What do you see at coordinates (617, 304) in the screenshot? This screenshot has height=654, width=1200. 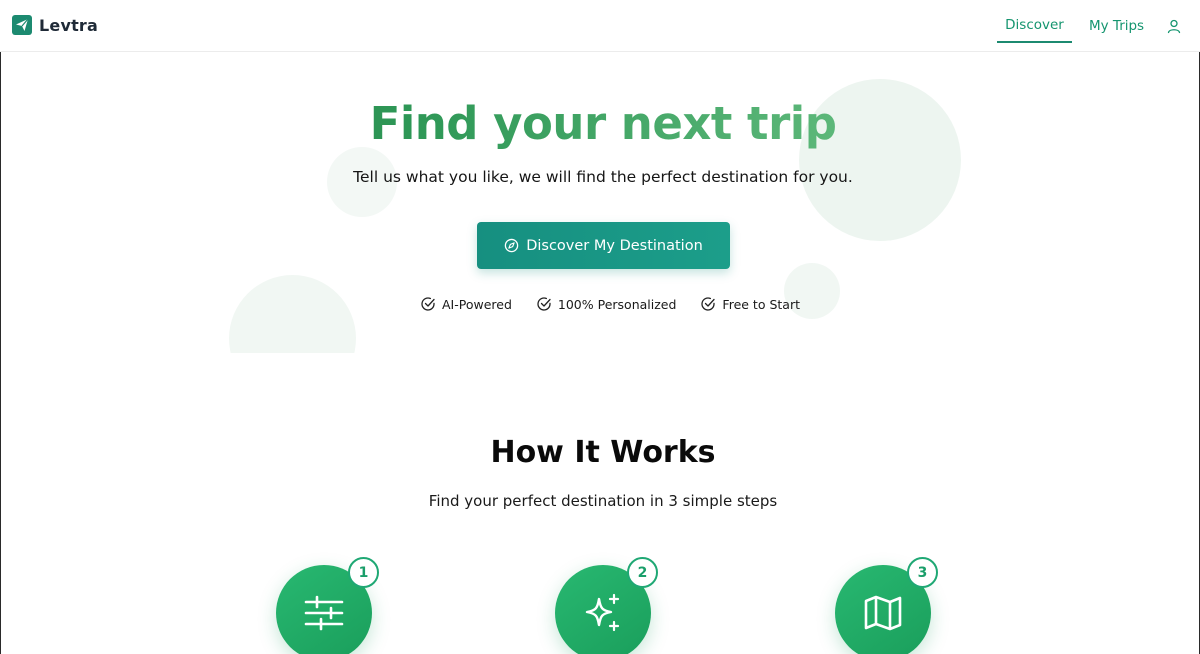 I see `feature-label: 100% Personalized` at bounding box center [617, 304].